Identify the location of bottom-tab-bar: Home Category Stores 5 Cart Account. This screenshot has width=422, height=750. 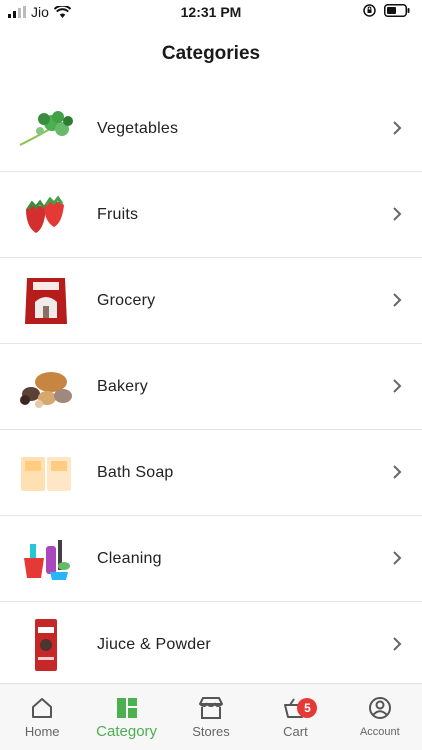
(211, 716).